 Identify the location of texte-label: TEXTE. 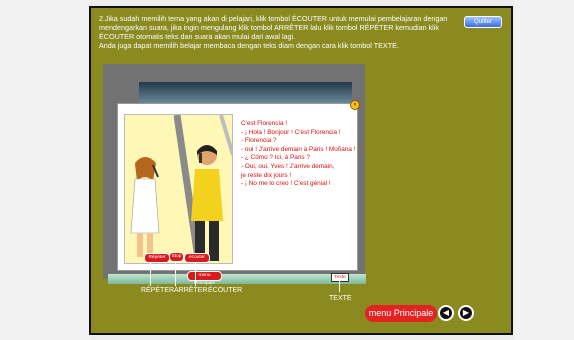
(340, 298).